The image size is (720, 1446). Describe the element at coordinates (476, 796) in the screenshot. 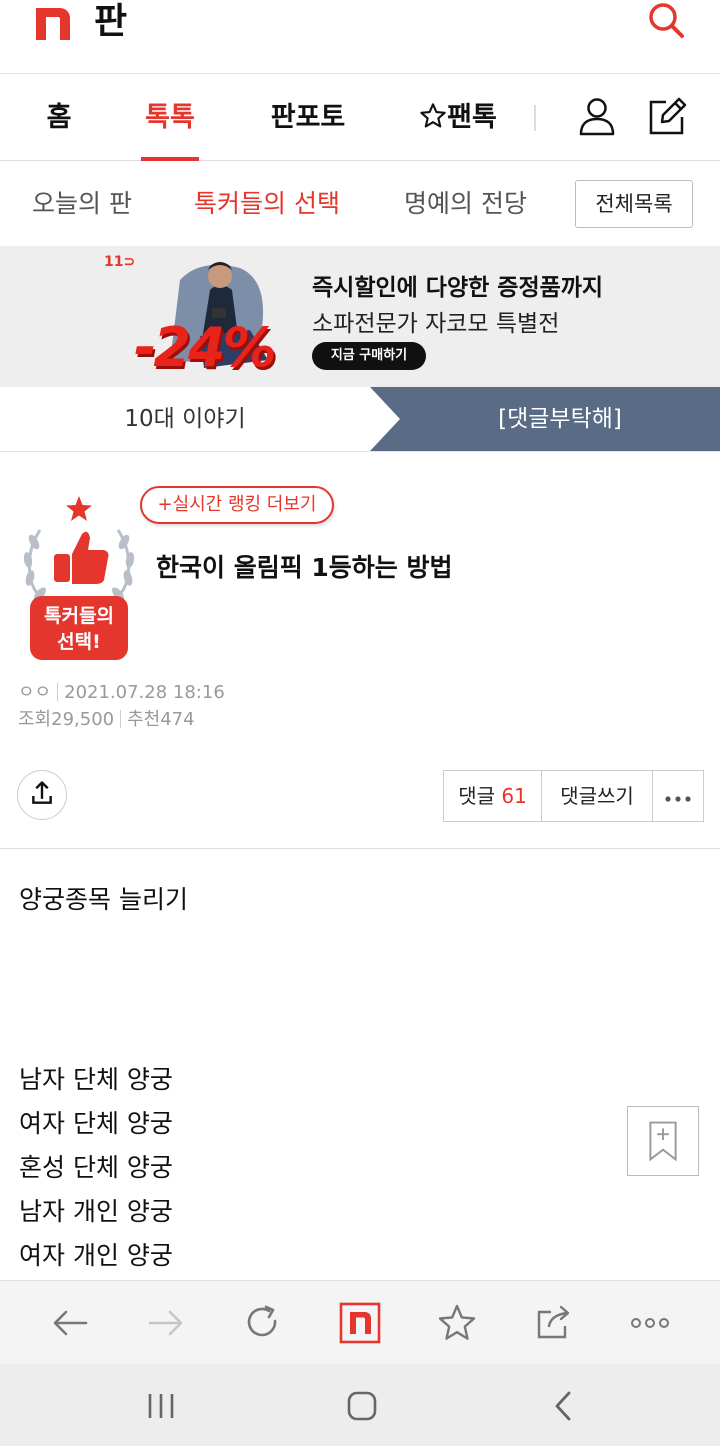

I see `comments-label: 댓글` at that location.